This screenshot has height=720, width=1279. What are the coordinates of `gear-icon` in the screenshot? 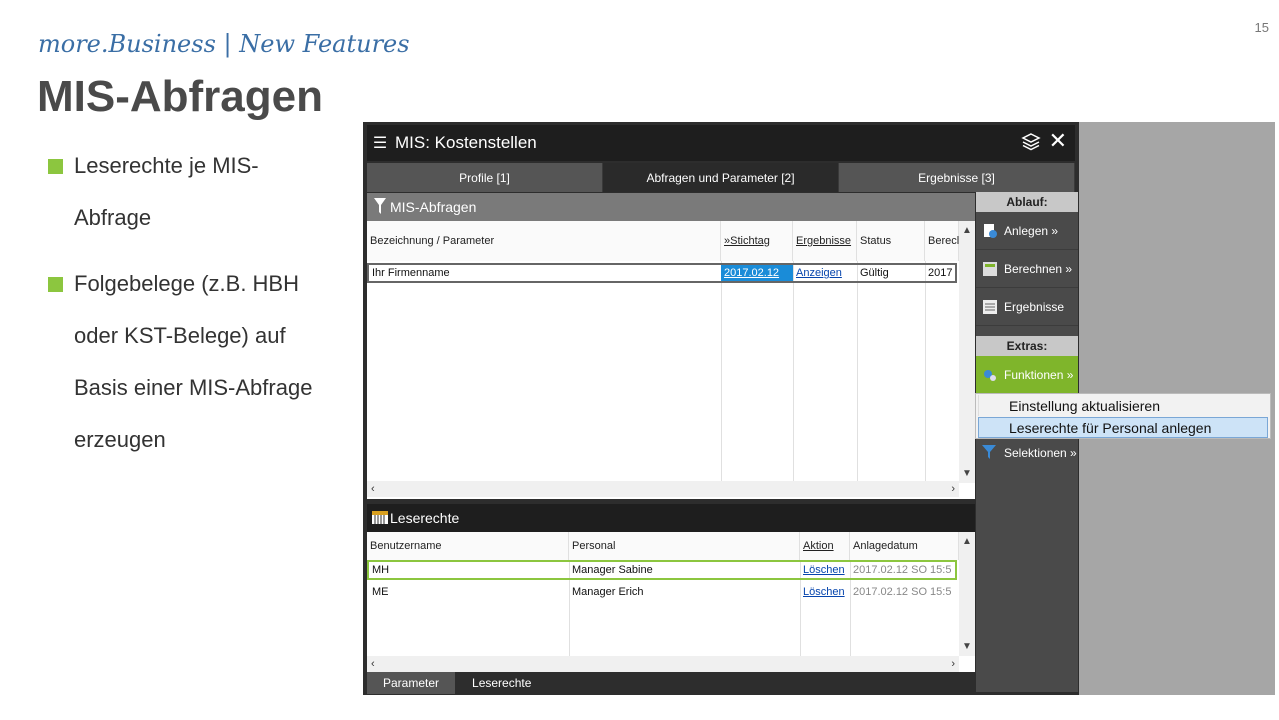 It's located at (991, 375).